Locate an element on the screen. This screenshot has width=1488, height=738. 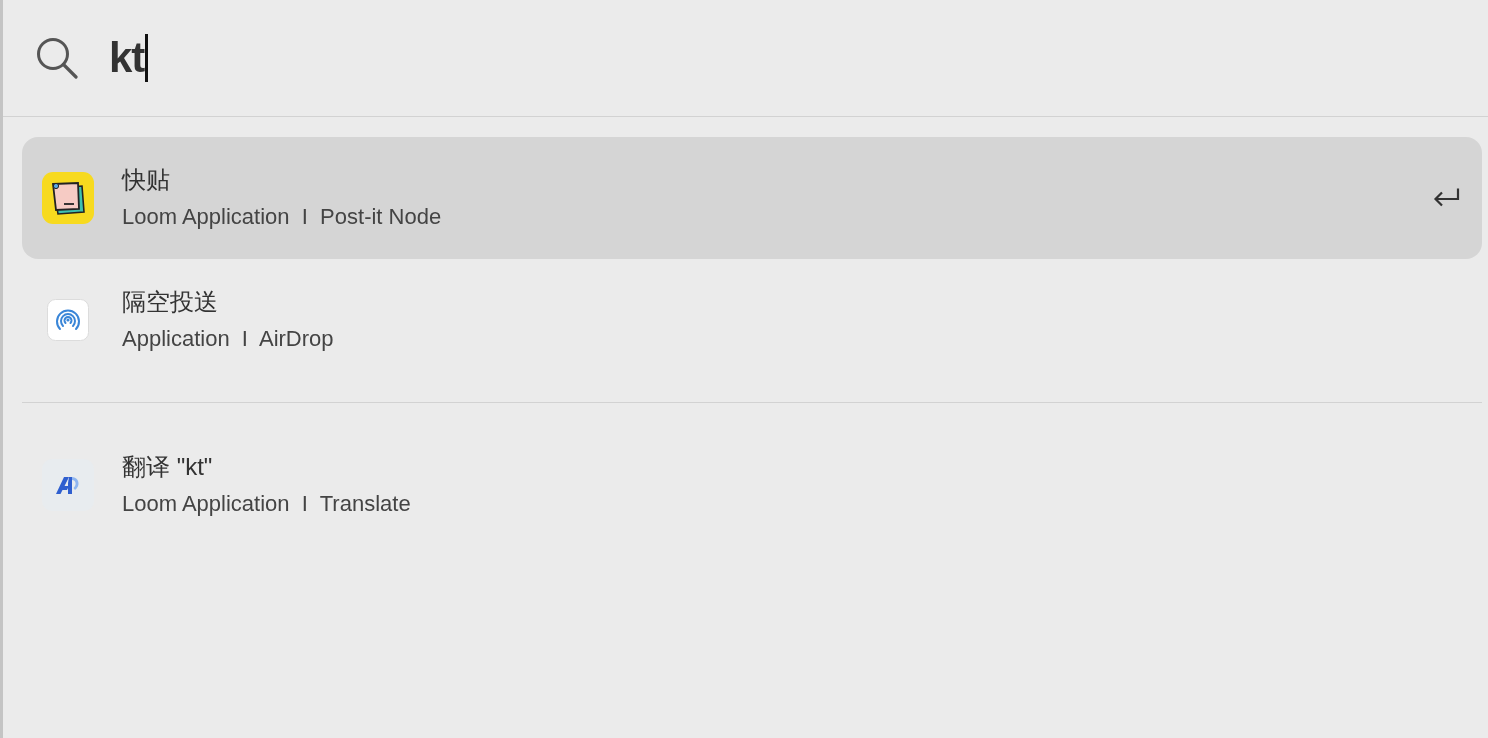
result-title: 快贴 is located at coordinates (146, 180).